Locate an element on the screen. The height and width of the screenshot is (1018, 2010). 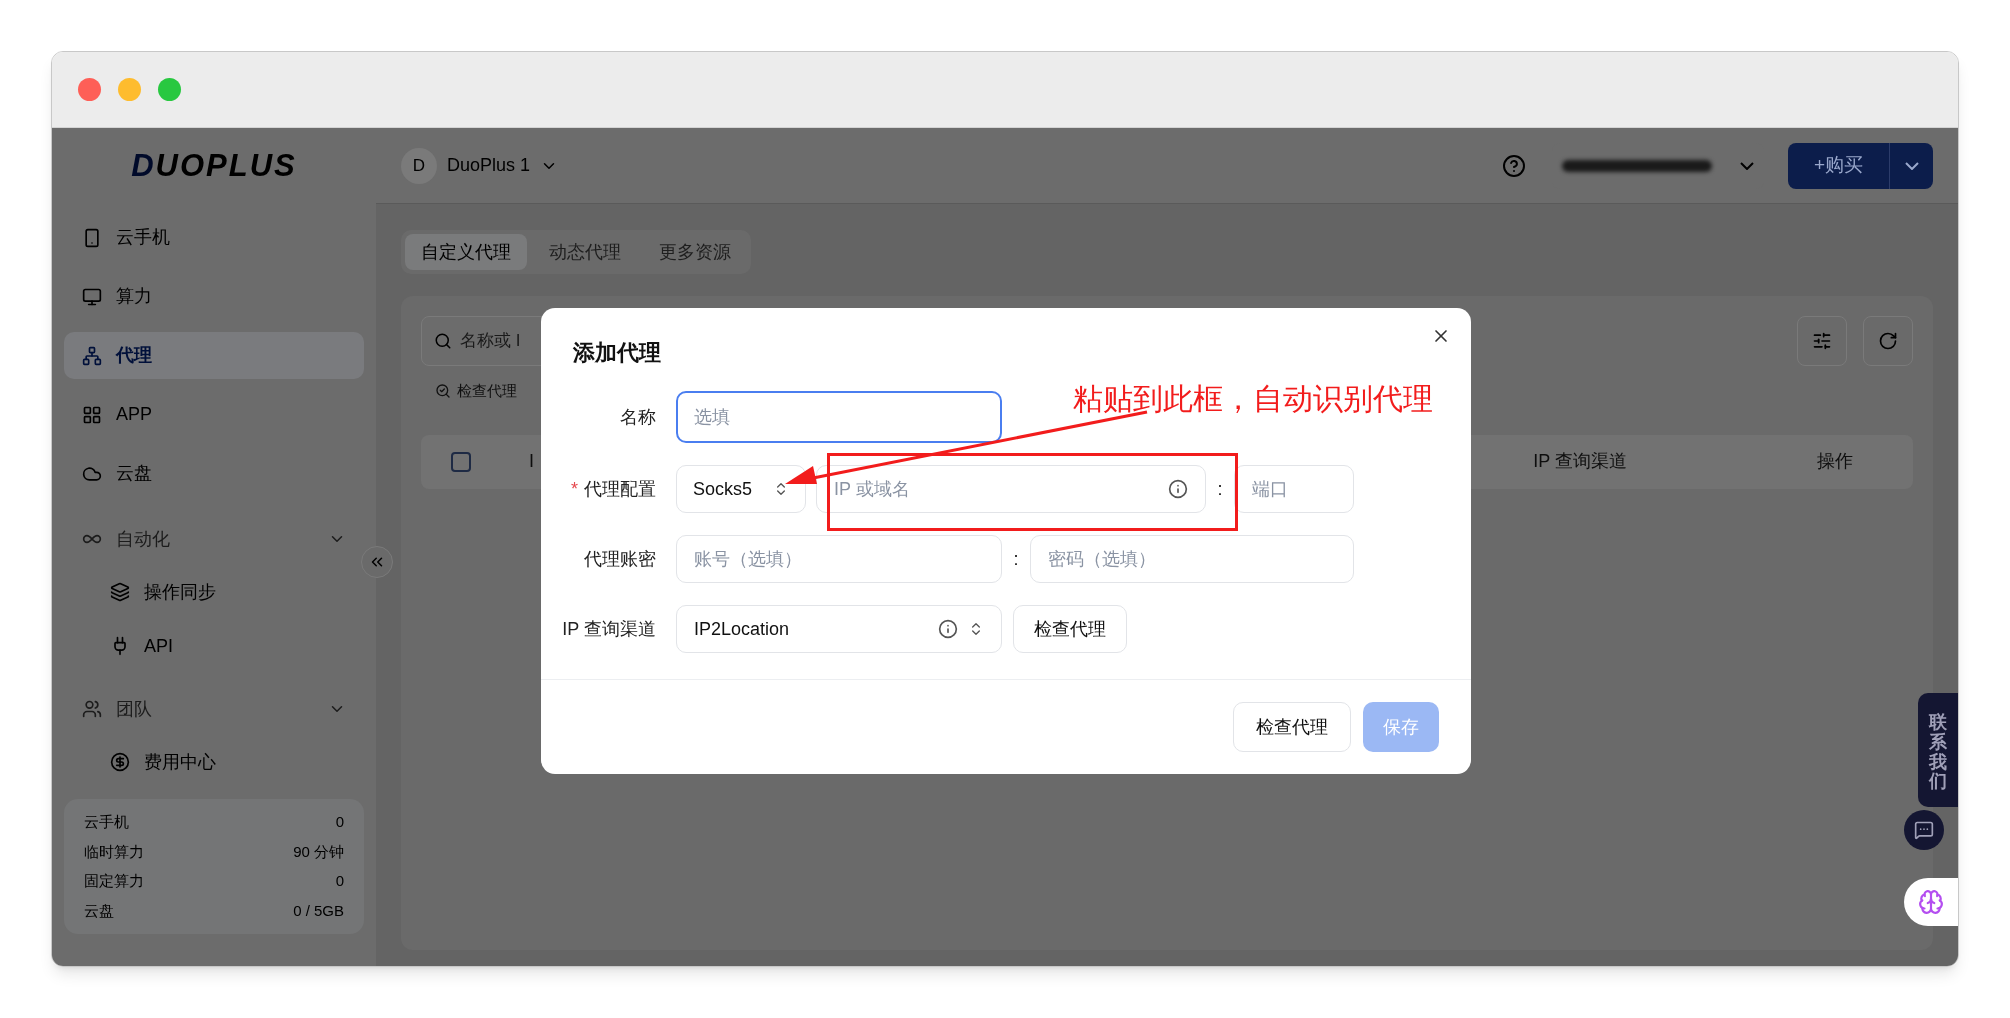
required-mark: * is located at coordinates (574, 489).